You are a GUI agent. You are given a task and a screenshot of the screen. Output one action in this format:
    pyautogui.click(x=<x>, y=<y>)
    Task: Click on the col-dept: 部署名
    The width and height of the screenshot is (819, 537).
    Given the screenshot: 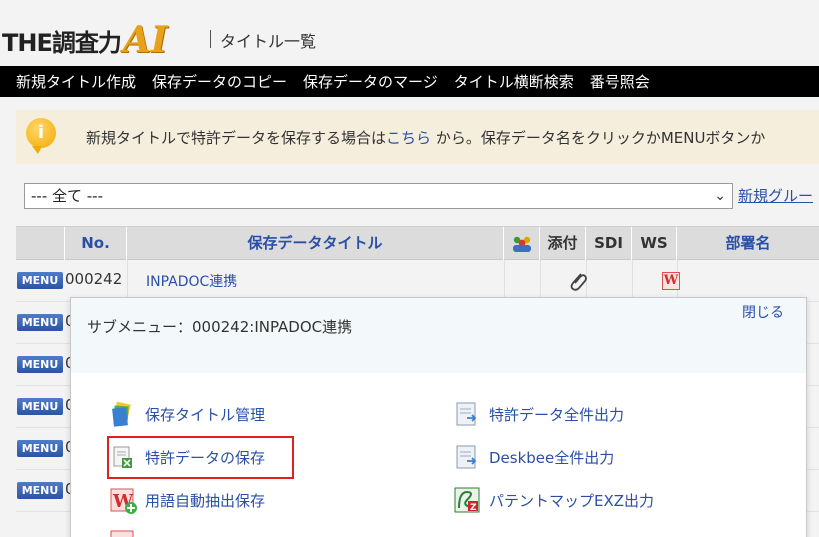 What is the action you would take?
    pyautogui.click(x=748, y=243)
    